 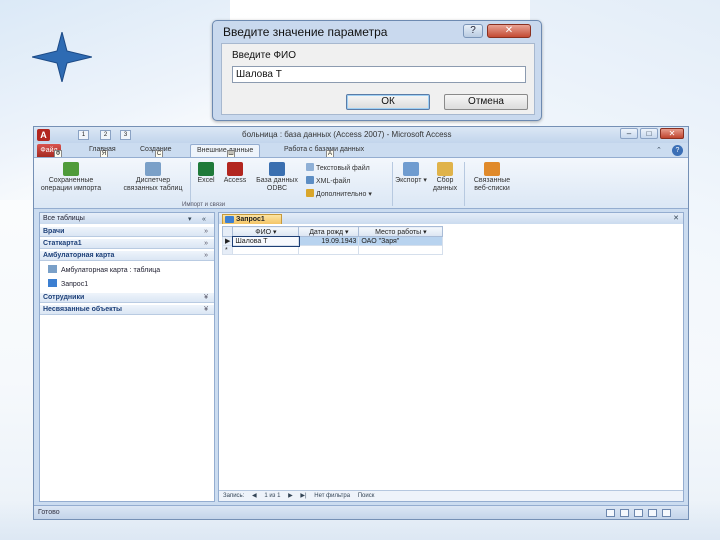 I want to click on ok-button: ОК, so click(x=388, y=102).